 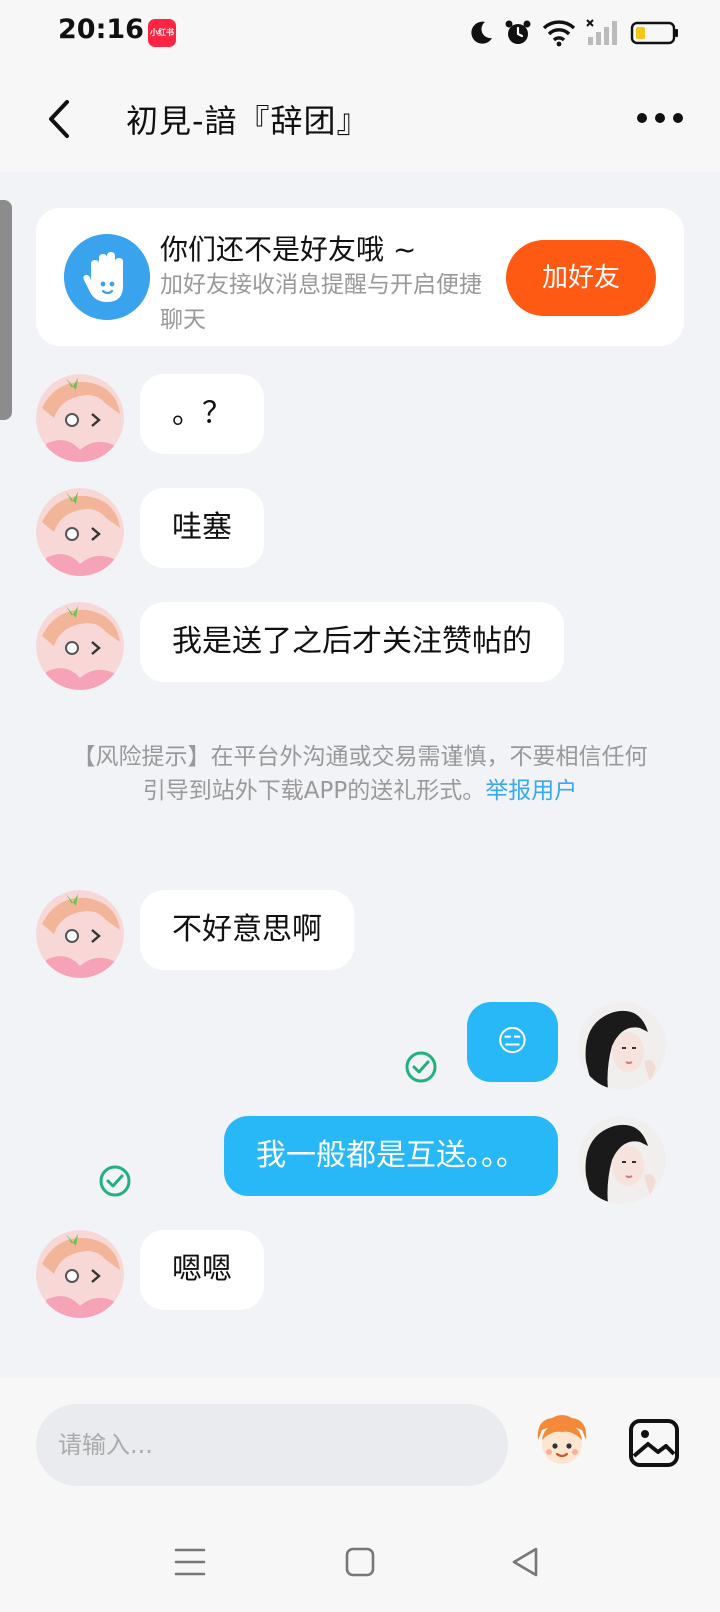 What do you see at coordinates (6, 310) in the screenshot?
I see `scroll-handle` at bounding box center [6, 310].